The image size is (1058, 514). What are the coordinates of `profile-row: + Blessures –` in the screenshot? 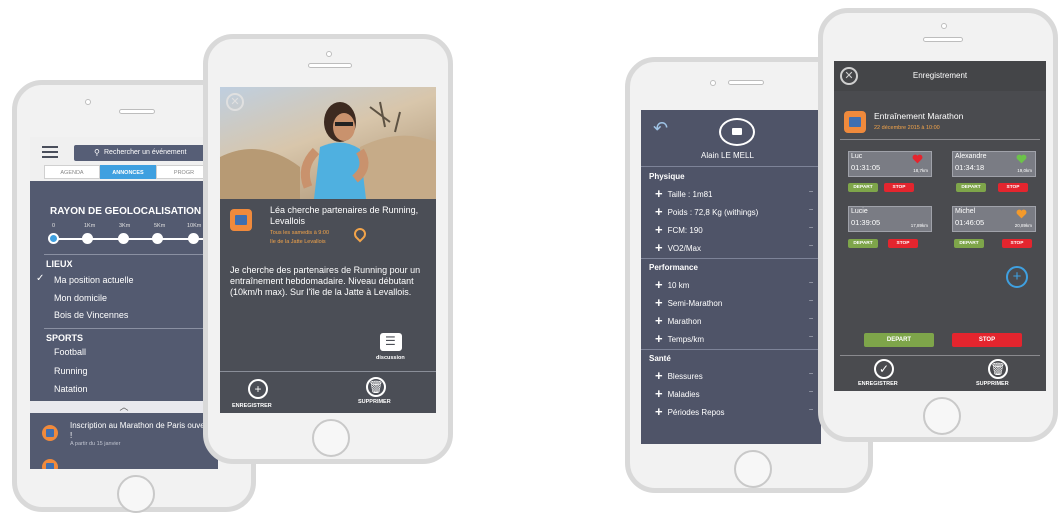 It's located at (734, 375).